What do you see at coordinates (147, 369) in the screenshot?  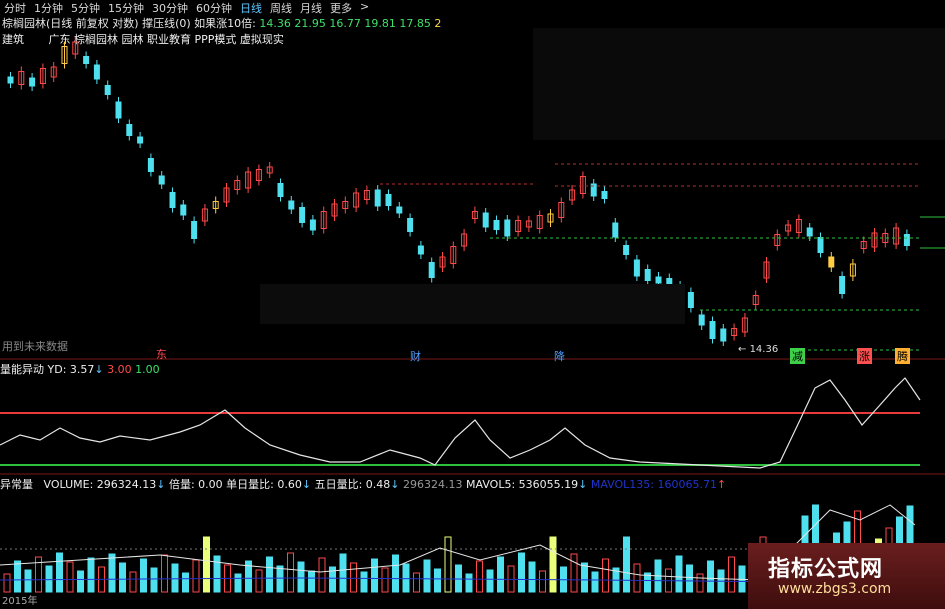 I see `osc-low-level: 1.00` at bounding box center [147, 369].